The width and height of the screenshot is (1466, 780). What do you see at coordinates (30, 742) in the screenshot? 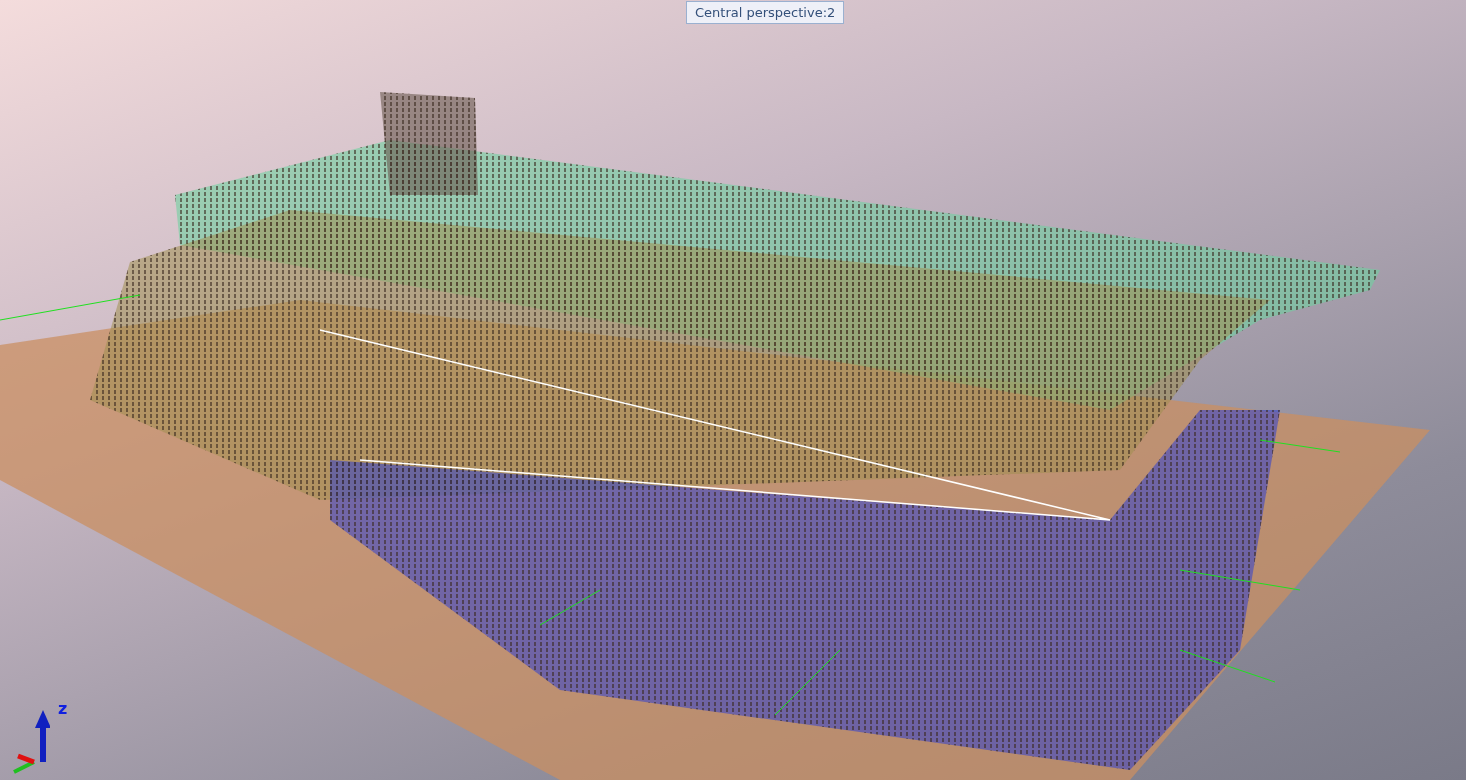
I see `axis-triad-icon` at bounding box center [30, 742].